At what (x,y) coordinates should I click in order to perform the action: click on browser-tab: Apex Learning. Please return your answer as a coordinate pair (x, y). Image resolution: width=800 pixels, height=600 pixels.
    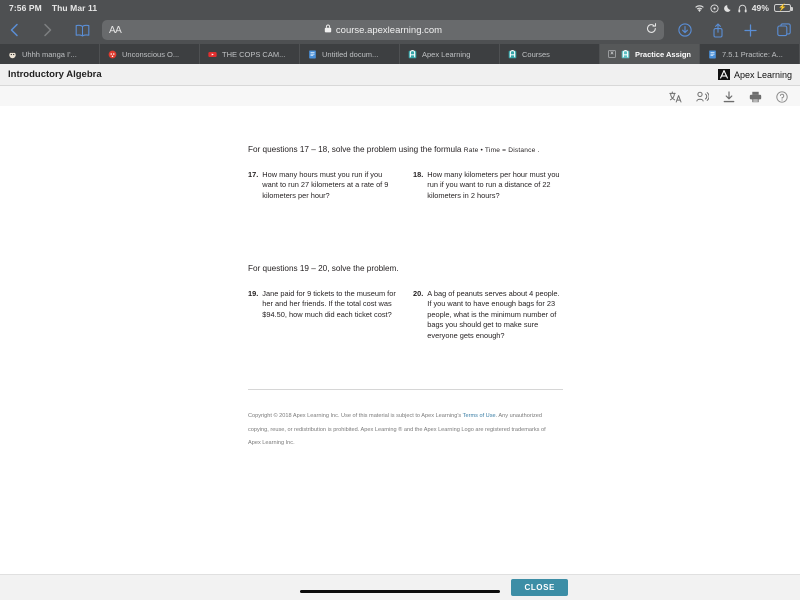
    Looking at the image, I should click on (450, 54).